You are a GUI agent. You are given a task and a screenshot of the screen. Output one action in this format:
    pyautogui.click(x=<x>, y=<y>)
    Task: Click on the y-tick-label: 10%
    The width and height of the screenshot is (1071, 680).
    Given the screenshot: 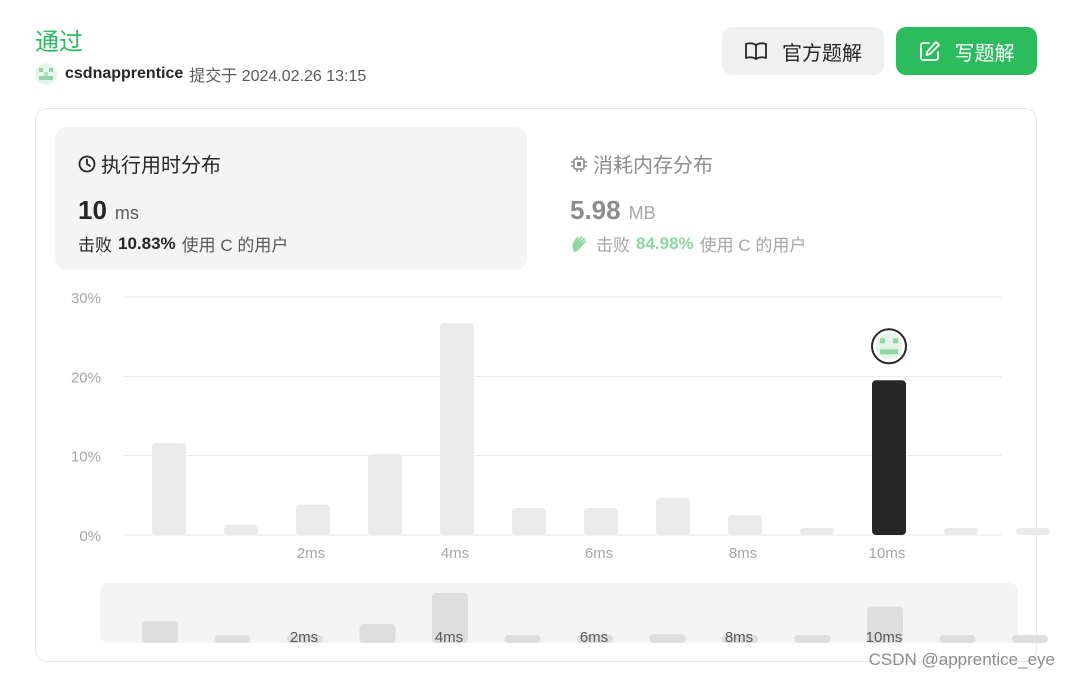 What is the action you would take?
    pyautogui.click(x=86, y=457)
    